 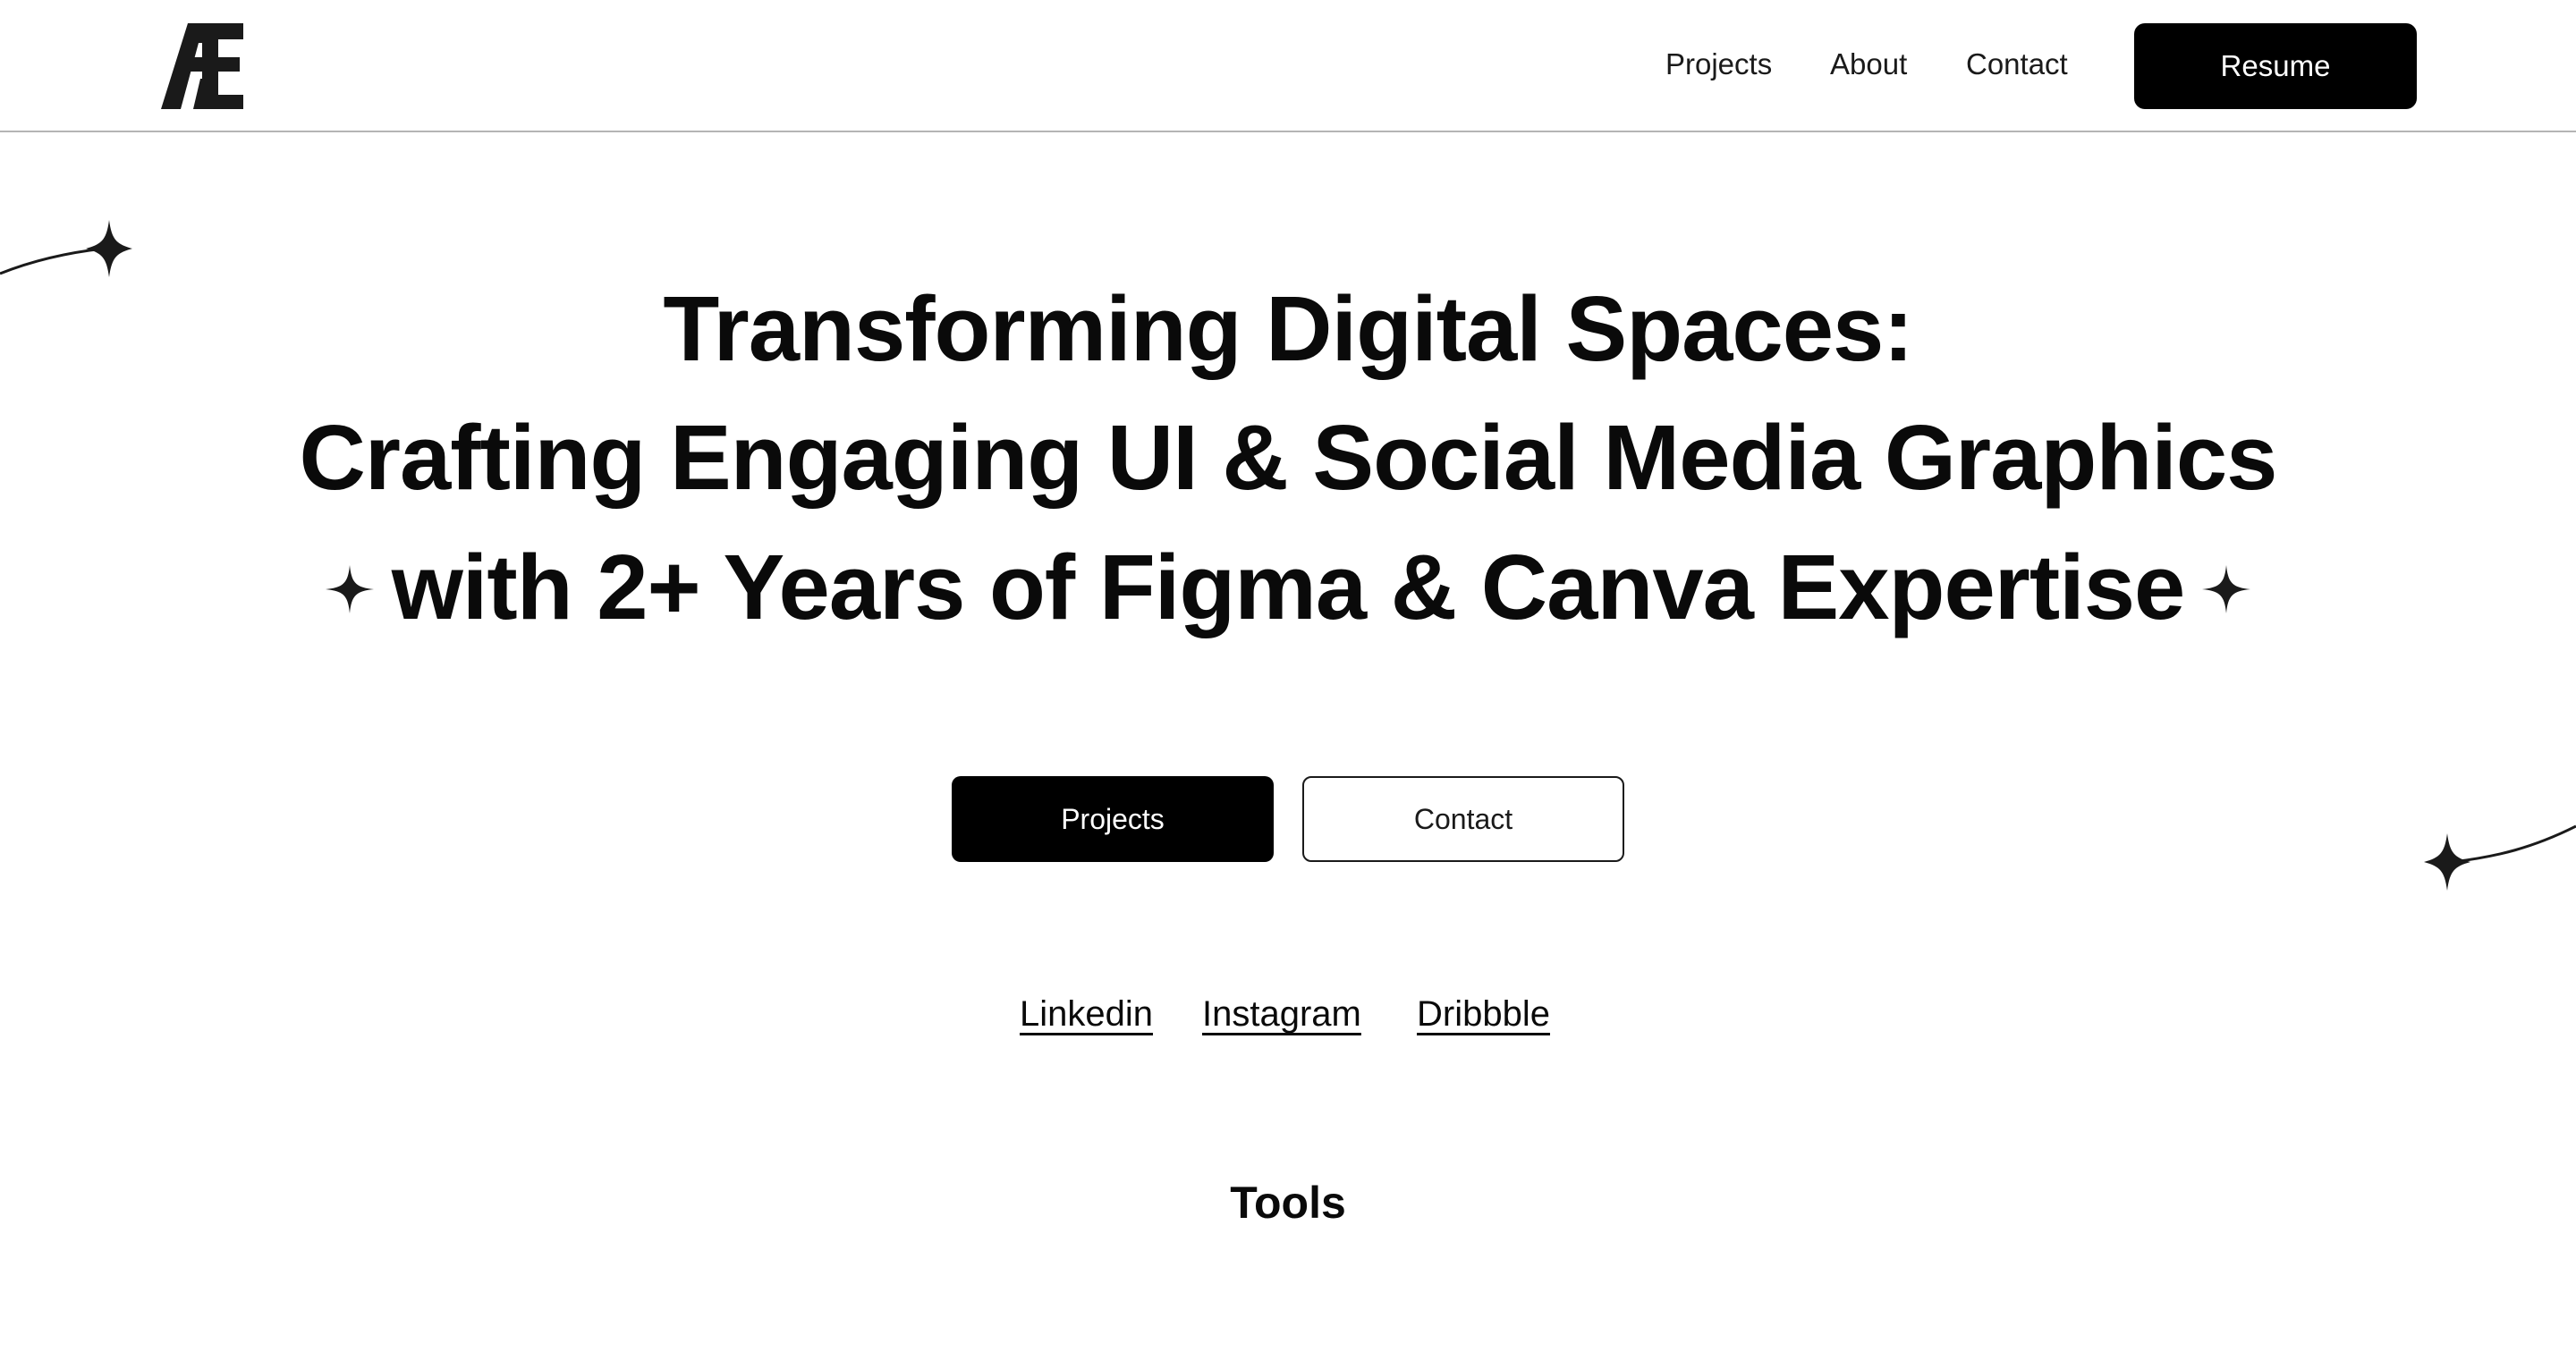 I want to click on sparkle-swoosh-right-icon, so click(x=2500, y=857).